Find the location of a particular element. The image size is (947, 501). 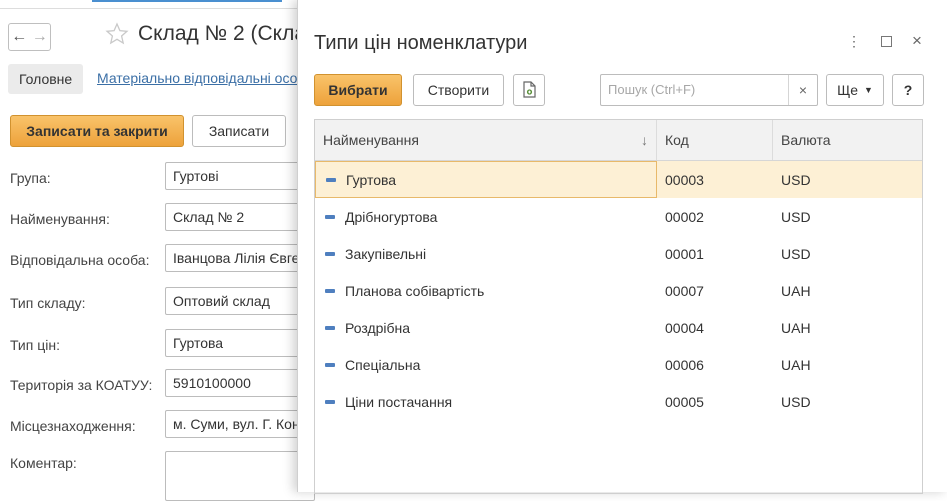

more-button-label: Ще is located at coordinates (847, 90).